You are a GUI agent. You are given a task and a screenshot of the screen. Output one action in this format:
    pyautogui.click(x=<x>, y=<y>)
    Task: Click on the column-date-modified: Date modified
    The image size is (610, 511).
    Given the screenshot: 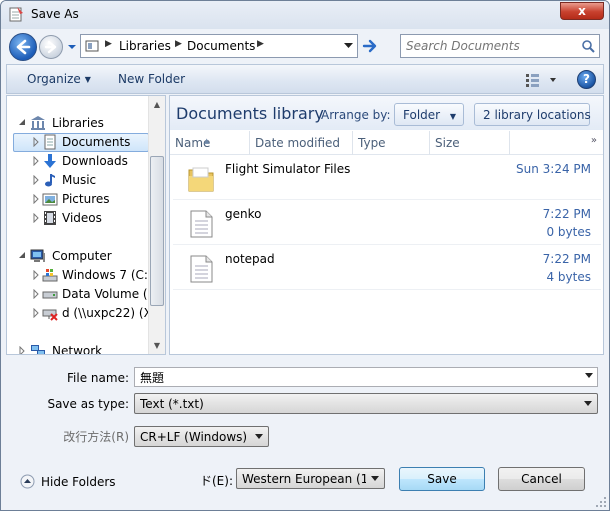 What is the action you would take?
    pyautogui.click(x=301, y=143)
    